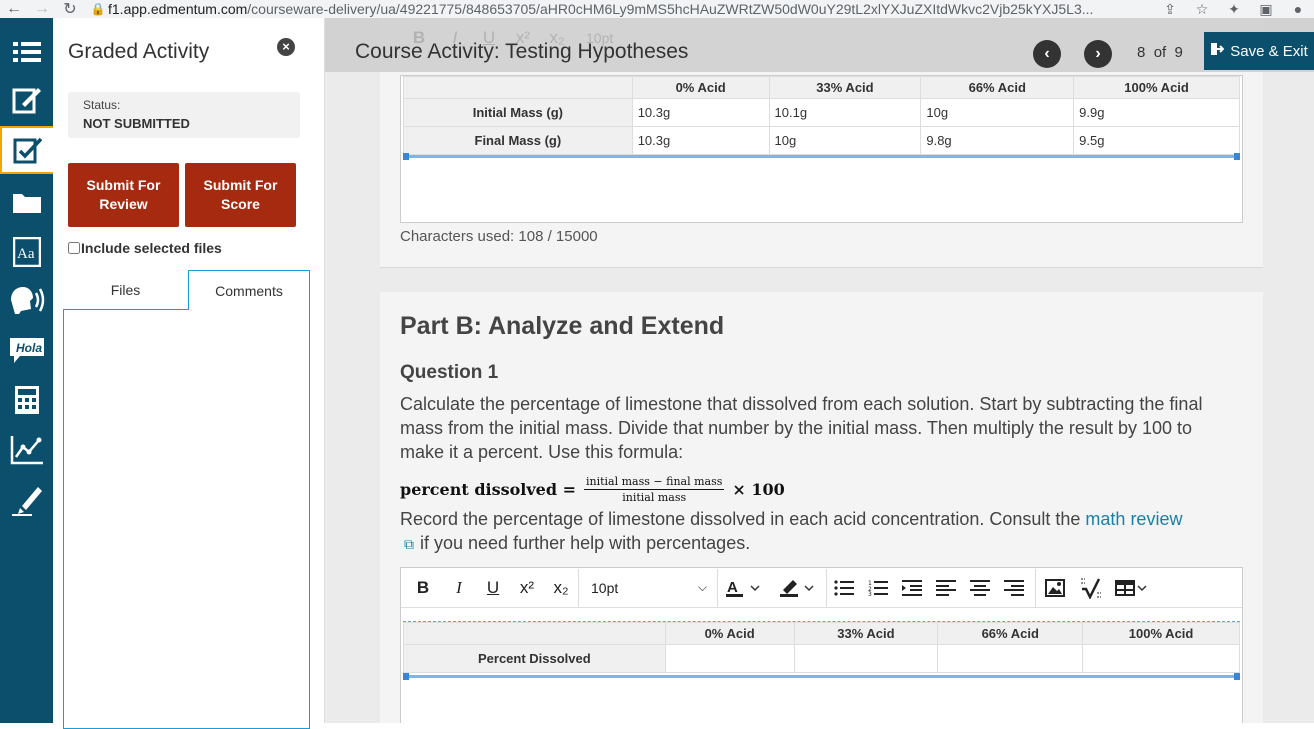 This screenshot has width=1314, height=729. What do you see at coordinates (654, 482) in the screenshot?
I see `formula-numerator: initial mass − final mass` at bounding box center [654, 482].